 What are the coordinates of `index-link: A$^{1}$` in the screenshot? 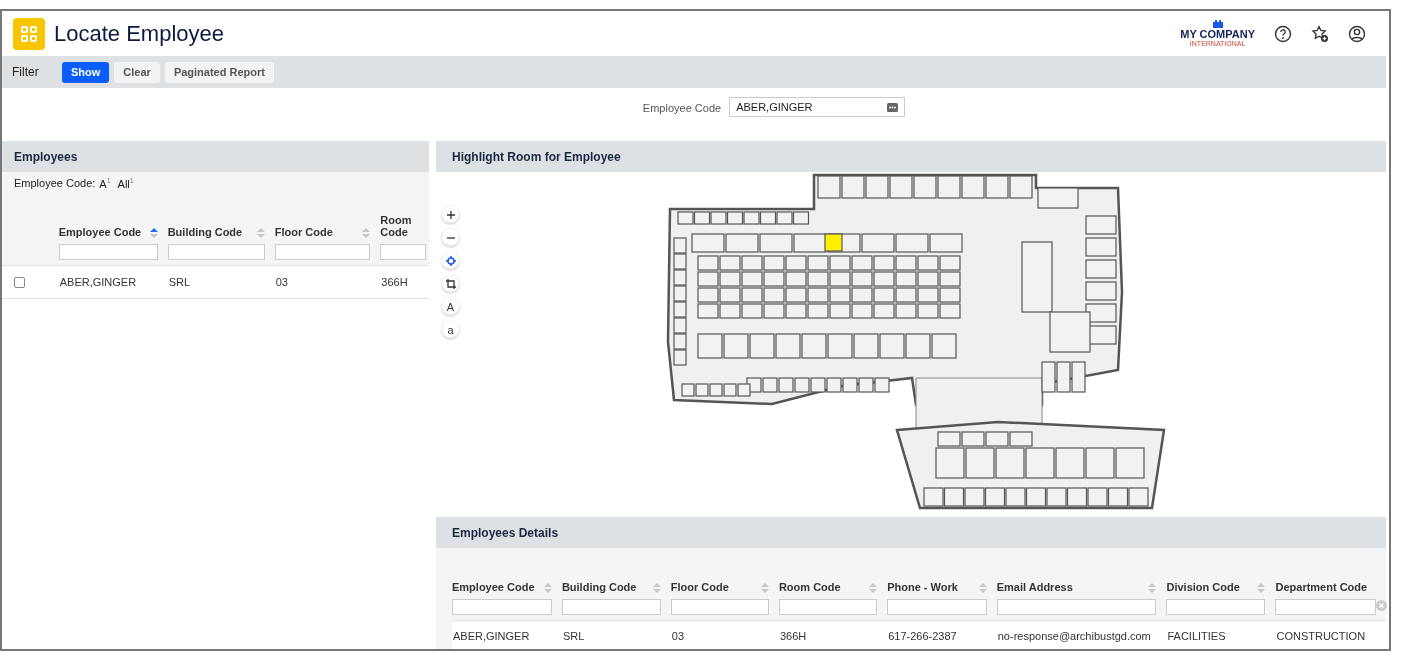 It's located at (105, 183).